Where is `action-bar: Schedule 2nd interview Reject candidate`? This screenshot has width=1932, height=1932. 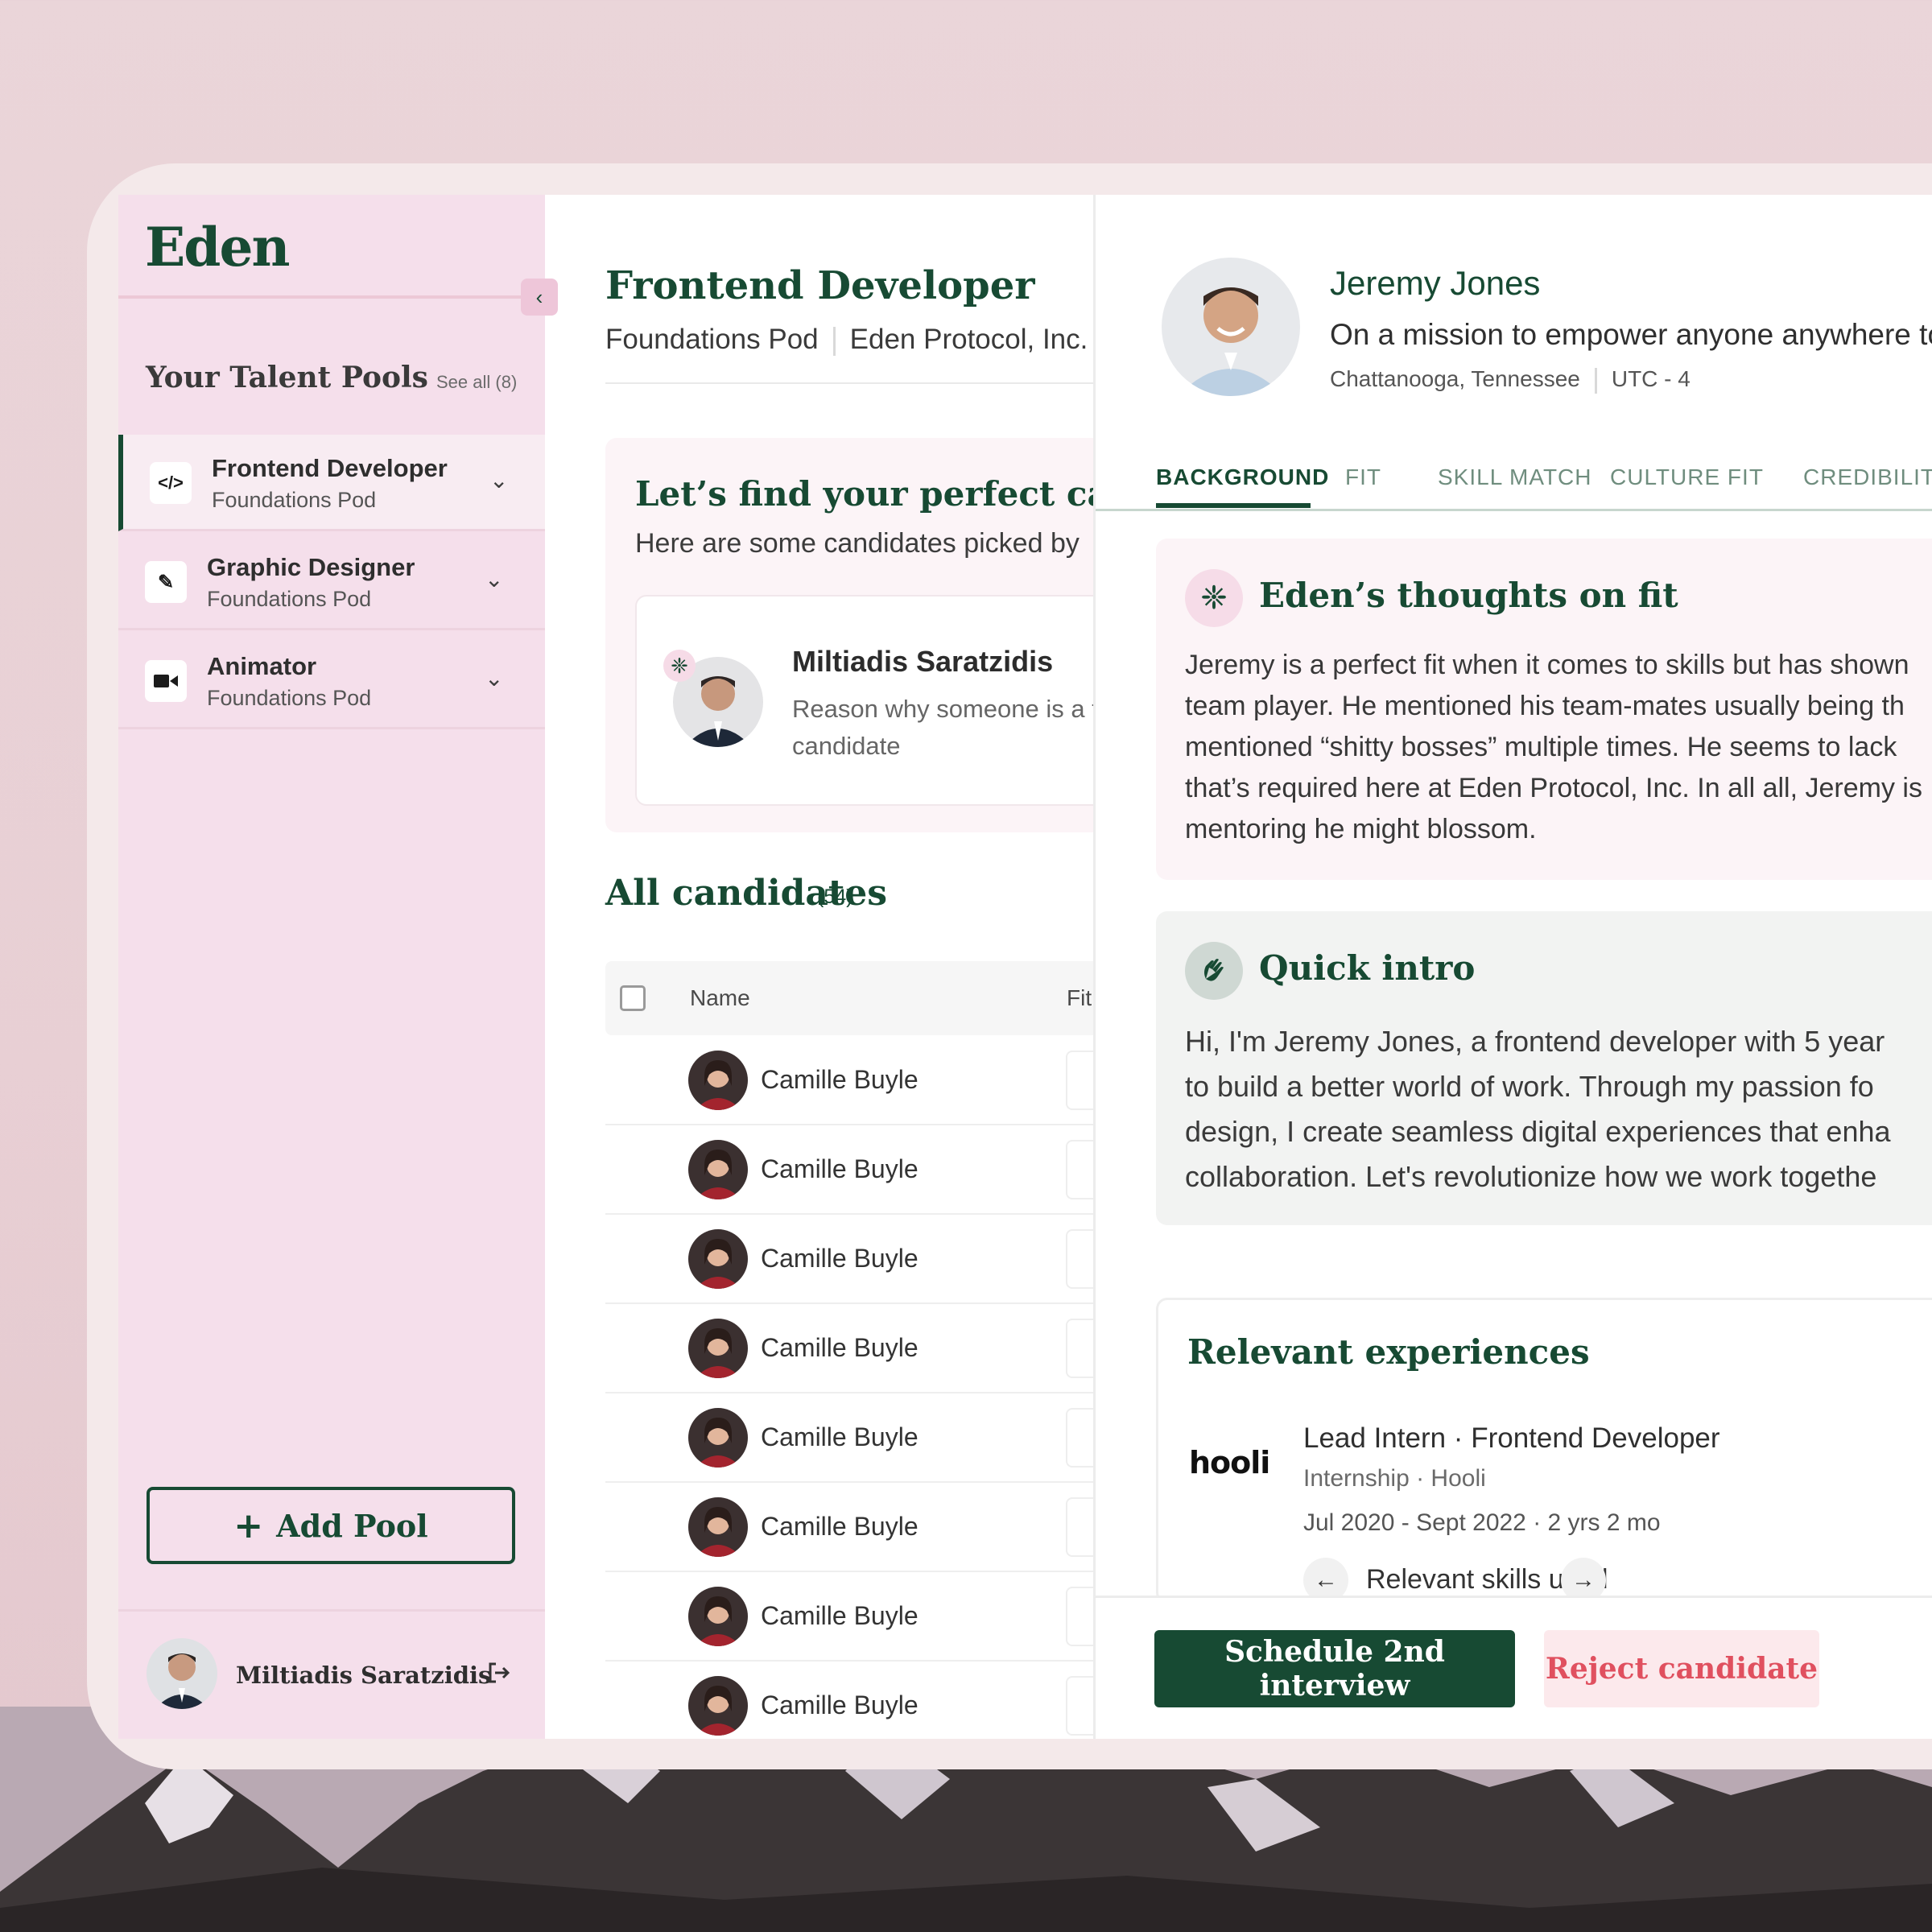
action-bar: Schedule 2nd interview Reject candidate is located at coordinates (1514, 1667).